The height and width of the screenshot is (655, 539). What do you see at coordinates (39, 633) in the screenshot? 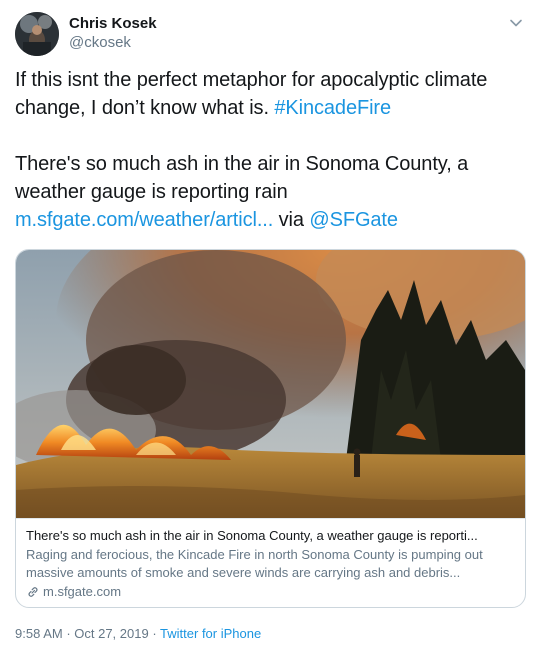
I see `tweet-time: 9:58 AM` at bounding box center [39, 633].